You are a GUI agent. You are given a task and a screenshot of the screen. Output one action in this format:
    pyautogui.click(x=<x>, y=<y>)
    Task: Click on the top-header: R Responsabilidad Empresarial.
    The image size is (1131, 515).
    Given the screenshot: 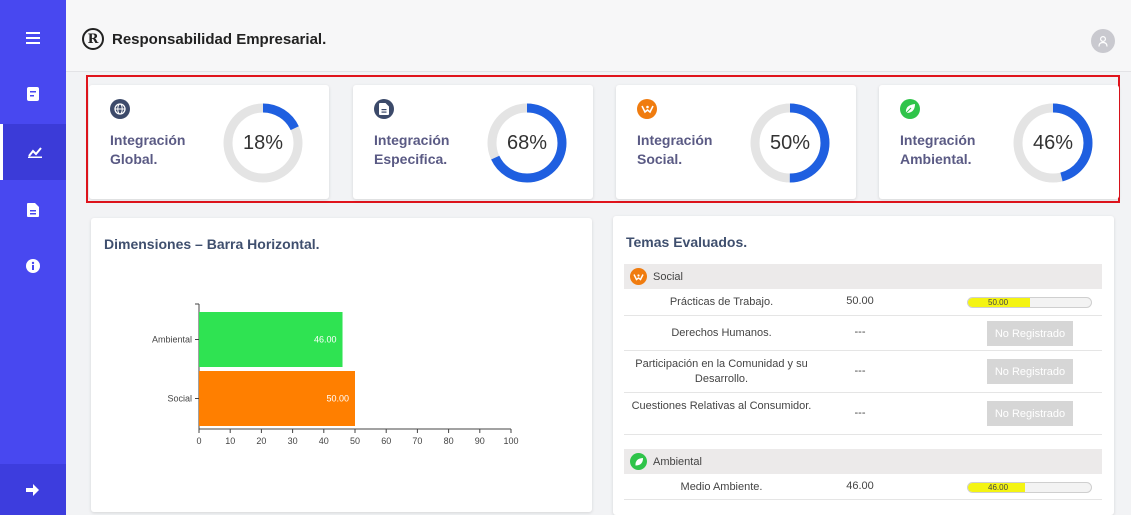 What is the action you would take?
    pyautogui.click(x=598, y=36)
    